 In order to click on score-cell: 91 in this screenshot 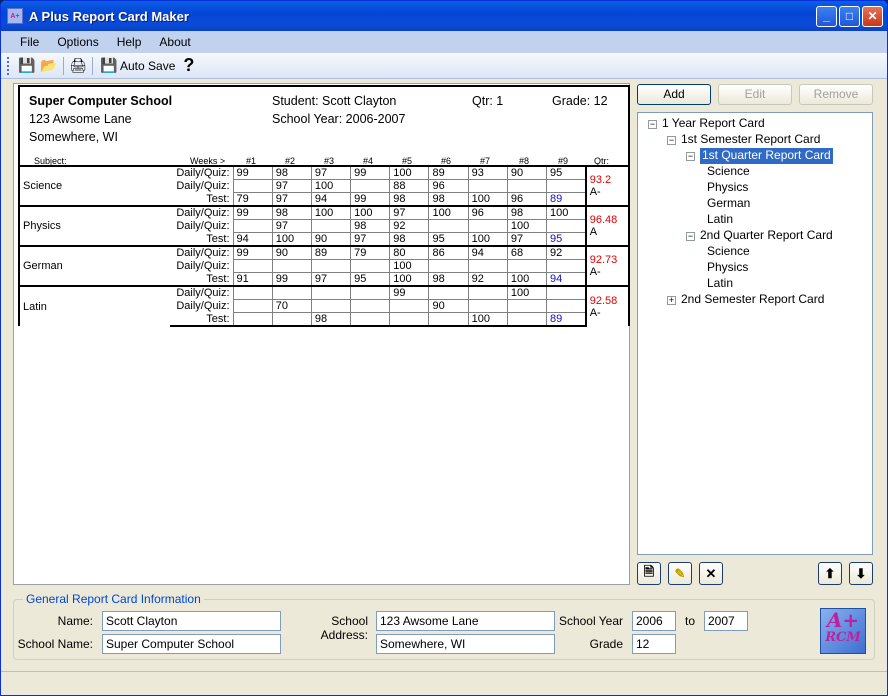, I will do `click(252, 279)`.